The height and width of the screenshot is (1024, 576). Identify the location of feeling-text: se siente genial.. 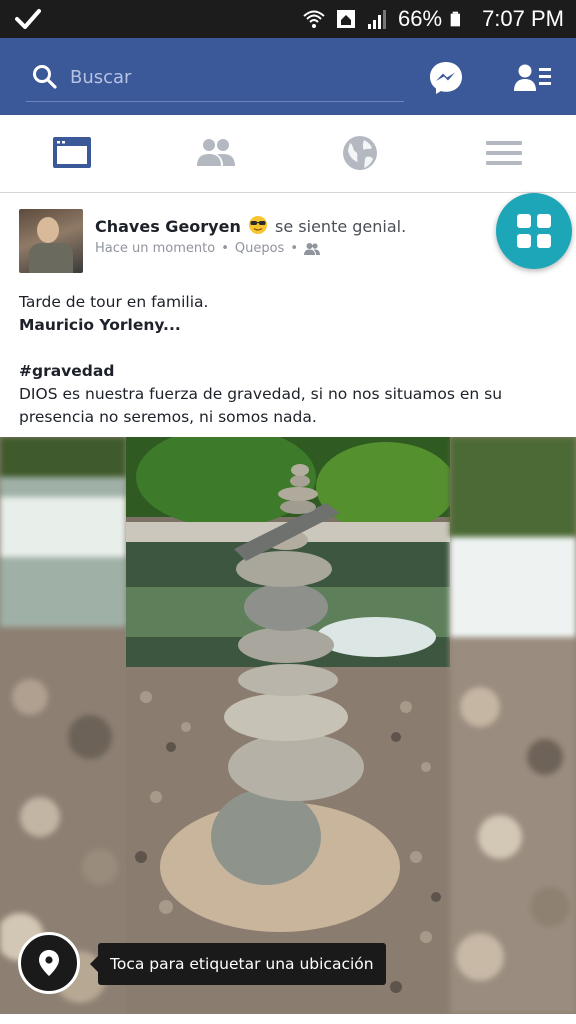
(341, 226).